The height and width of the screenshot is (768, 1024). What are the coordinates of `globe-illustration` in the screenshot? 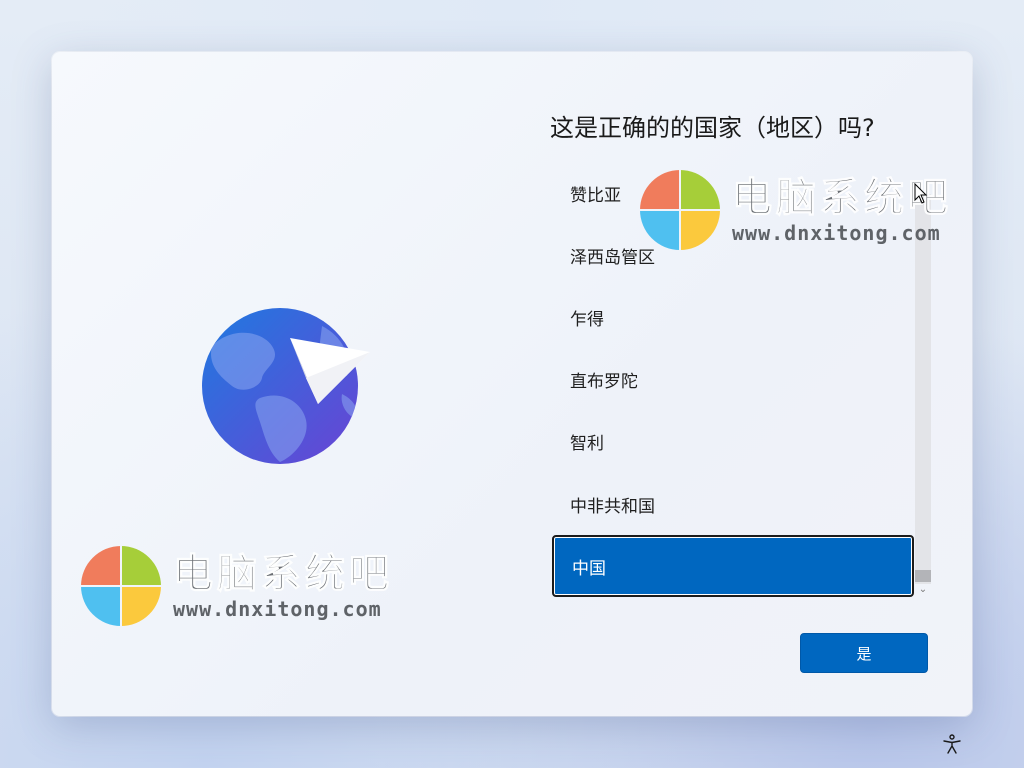 It's located at (287, 386).